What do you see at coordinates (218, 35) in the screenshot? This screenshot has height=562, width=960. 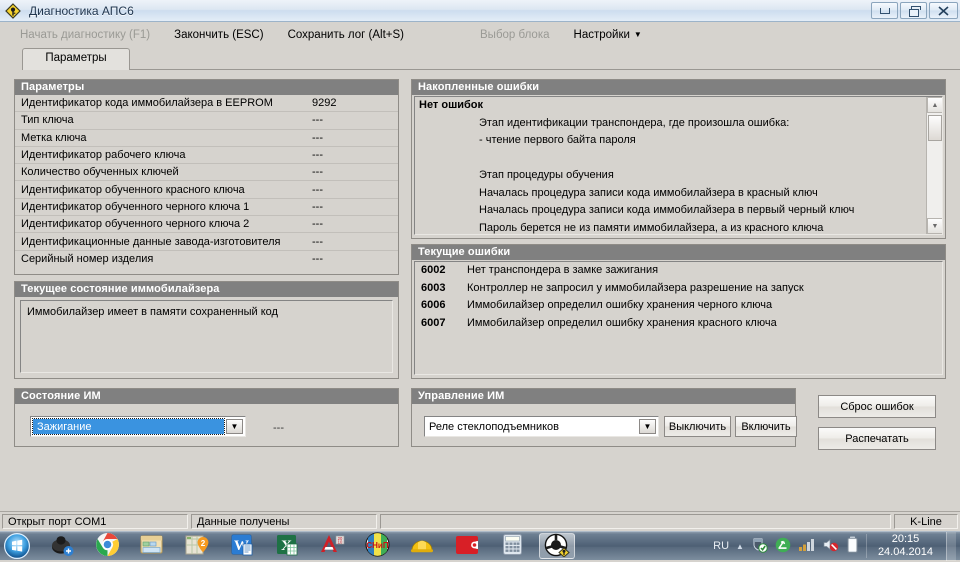 I see `menu-item-finish: Закончить (ESC)` at bounding box center [218, 35].